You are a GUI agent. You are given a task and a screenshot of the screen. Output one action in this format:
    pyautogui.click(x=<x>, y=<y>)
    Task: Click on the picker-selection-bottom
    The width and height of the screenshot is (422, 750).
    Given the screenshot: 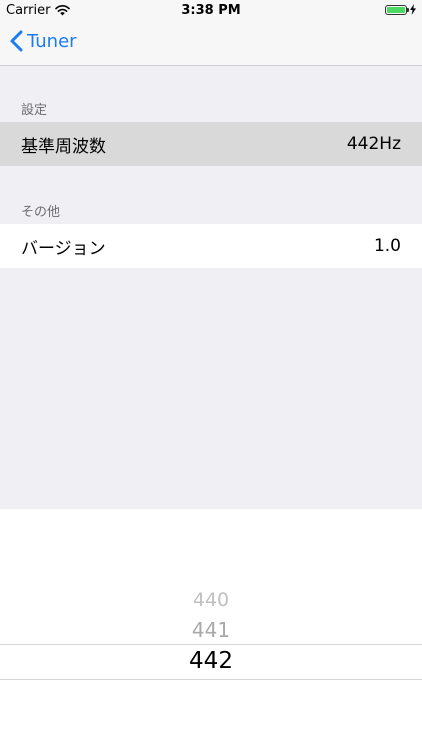 What is the action you would take?
    pyautogui.click(x=211, y=679)
    